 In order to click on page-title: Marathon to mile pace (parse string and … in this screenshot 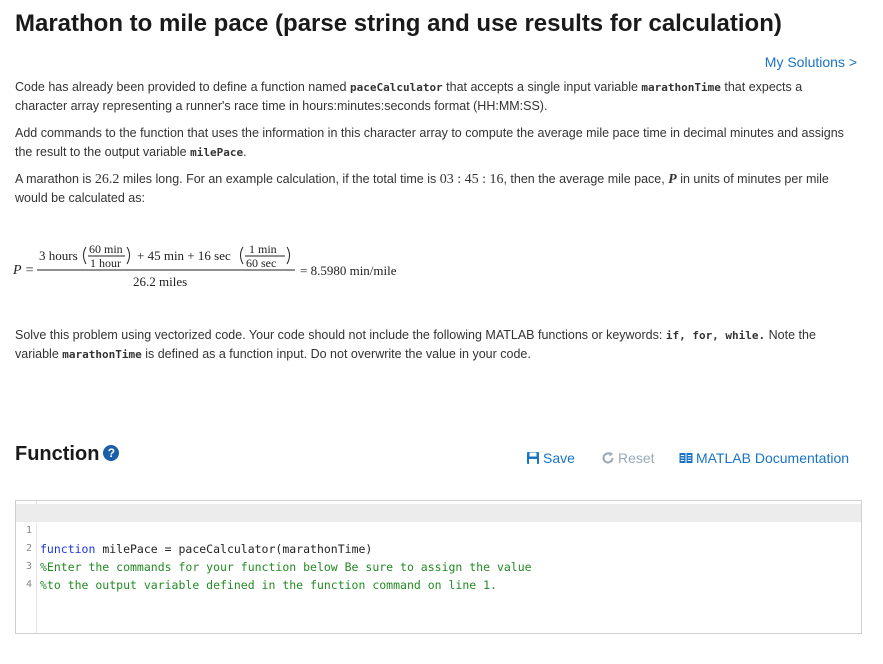, I will do `click(398, 23)`.